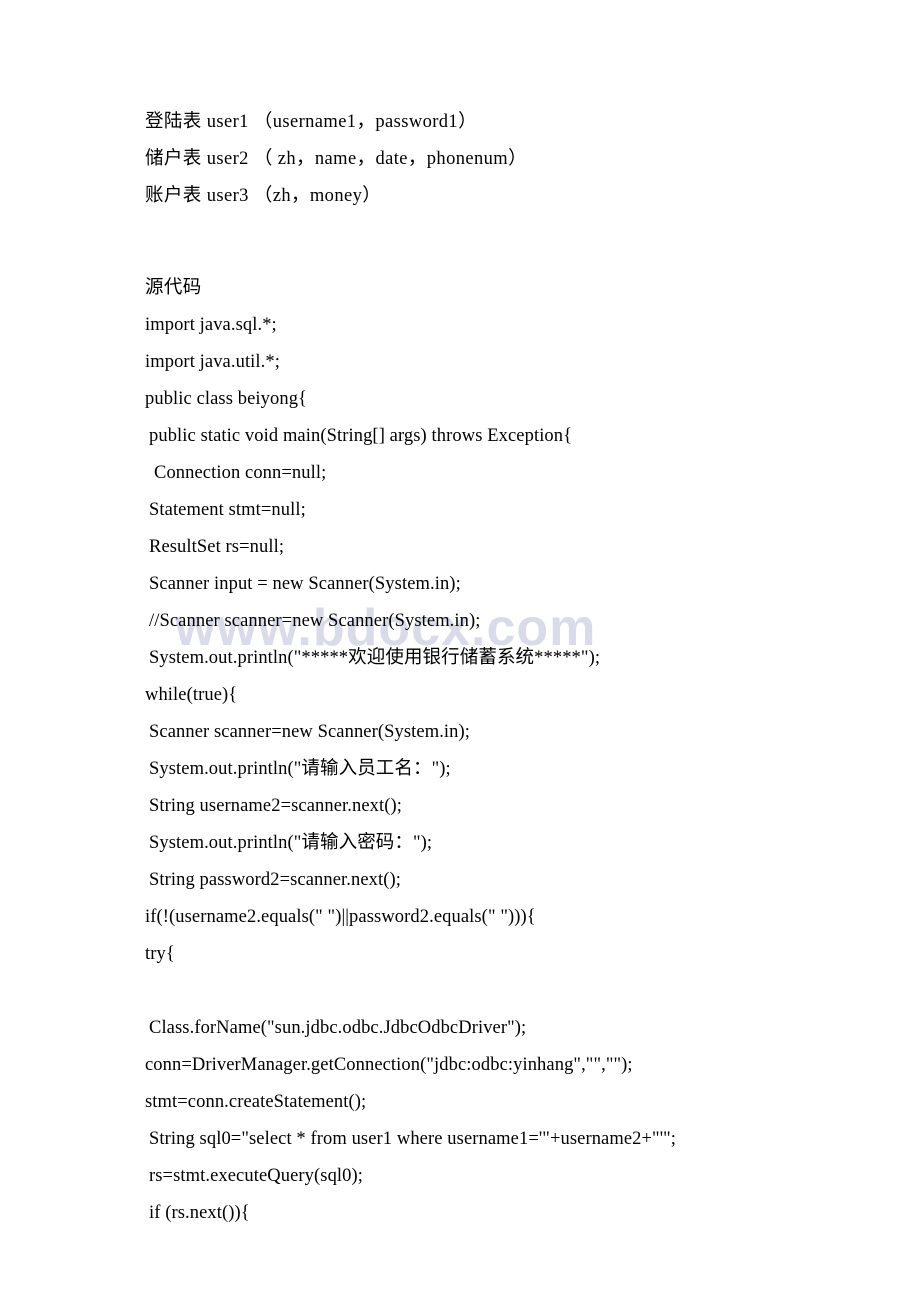  What do you see at coordinates (191, 695) in the screenshot?
I see `code-line: while(true){` at bounding box center [191, 695].